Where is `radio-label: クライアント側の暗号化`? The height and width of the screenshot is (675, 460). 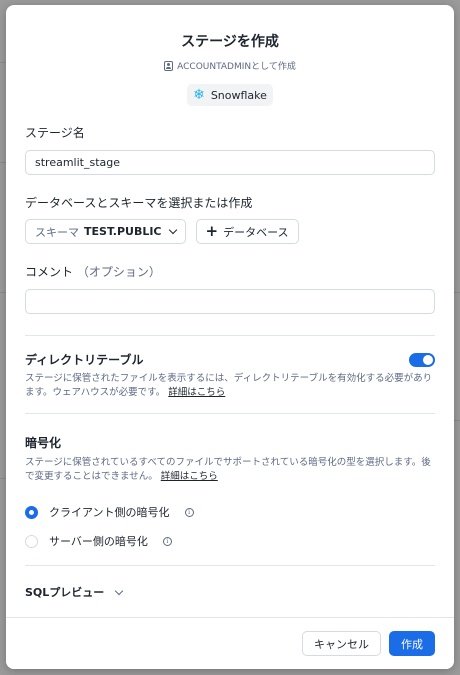 radio-label: クライアント側の暗号化 is located at coordinates (109, 512).